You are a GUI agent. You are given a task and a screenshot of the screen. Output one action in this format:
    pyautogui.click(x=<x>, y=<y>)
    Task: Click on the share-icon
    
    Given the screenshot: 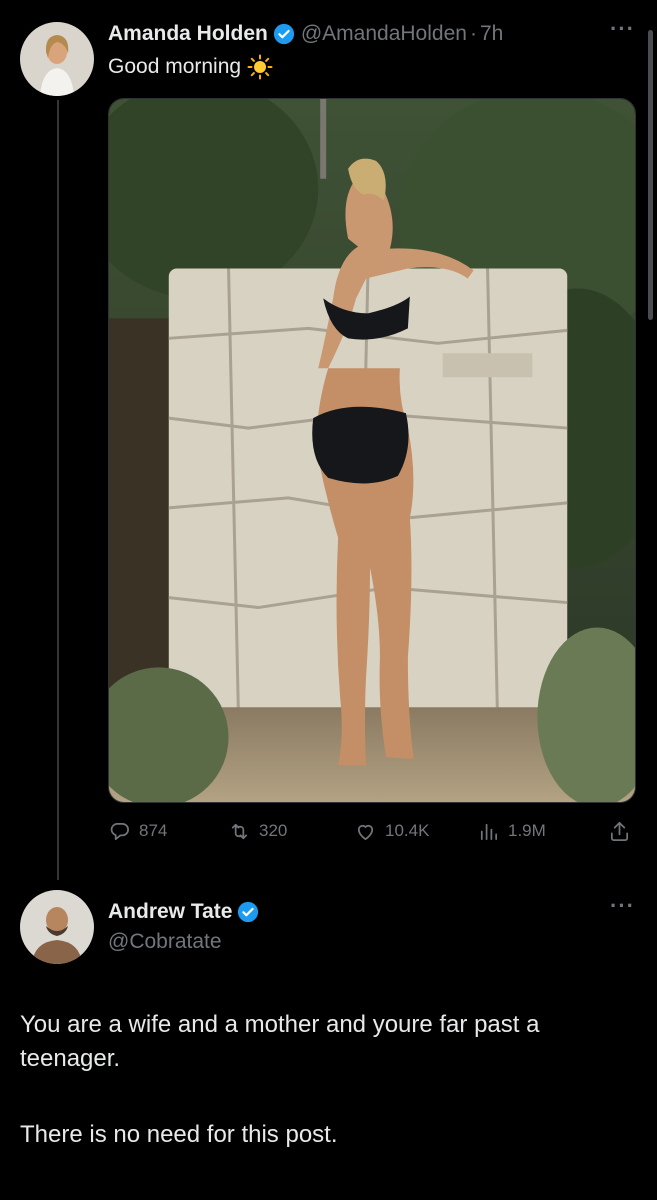 What is the action you would take?
    pyautogui.click(x=619, y=831)
    